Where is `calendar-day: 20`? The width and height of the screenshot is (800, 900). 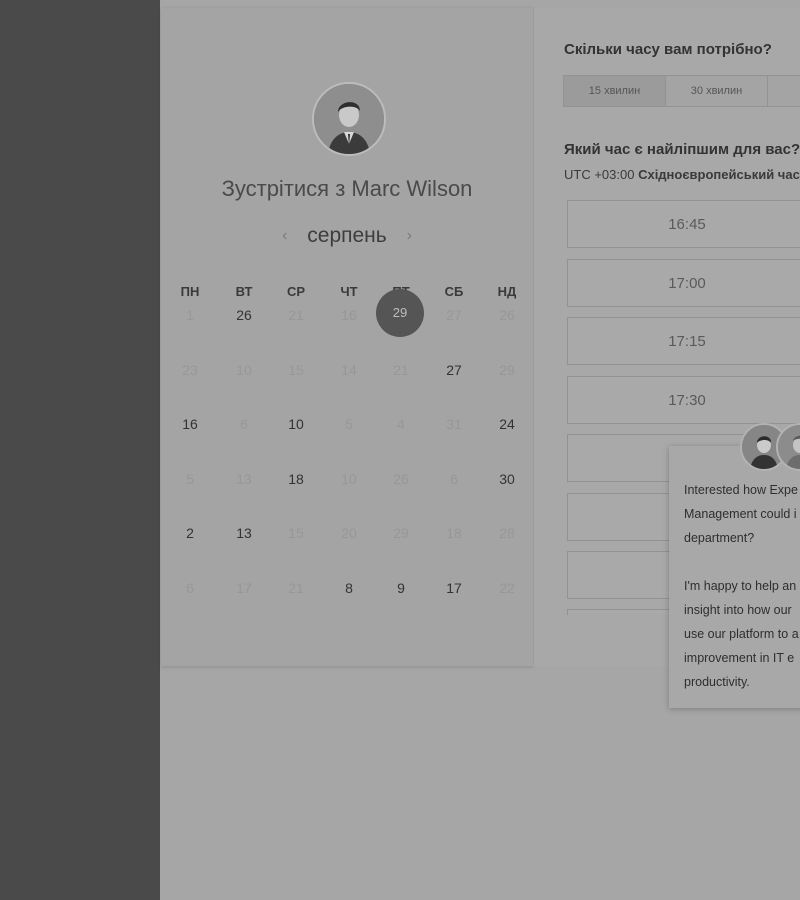
calendar-day: 20 is located at coordinates (349, 533).